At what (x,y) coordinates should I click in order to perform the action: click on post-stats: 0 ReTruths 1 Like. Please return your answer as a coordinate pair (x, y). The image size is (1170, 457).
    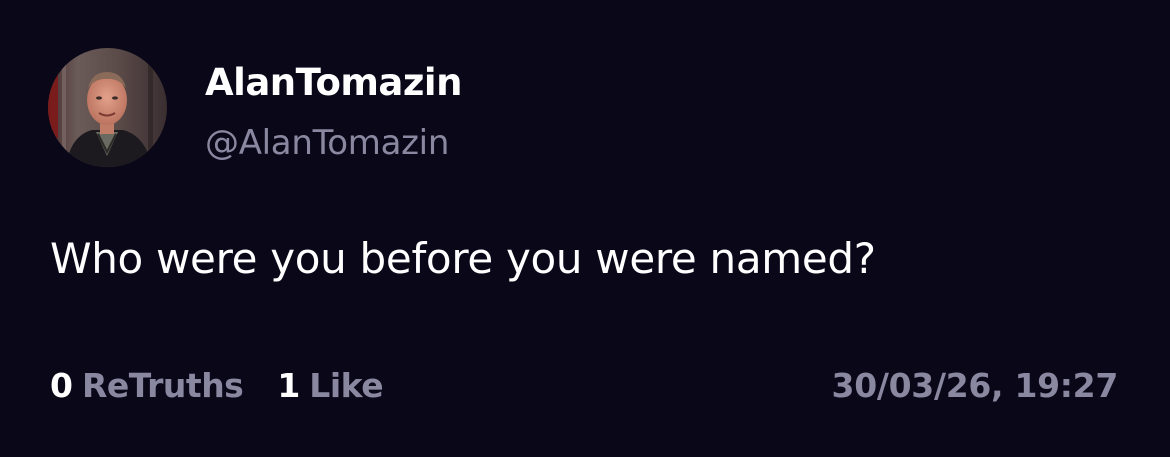
    Looking at the image, I should click on (217, 385).